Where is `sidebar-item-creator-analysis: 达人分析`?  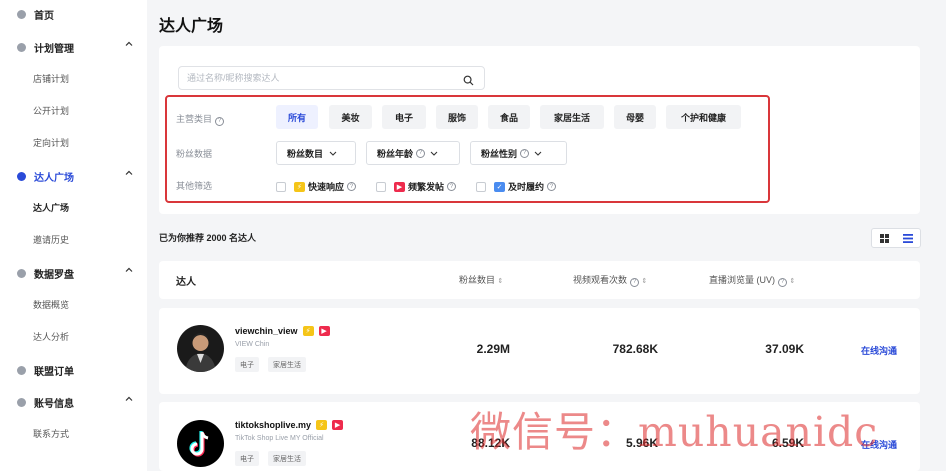
sidebar-item-creator-analysis: 达人分析 is located at coordinates (73, 336).